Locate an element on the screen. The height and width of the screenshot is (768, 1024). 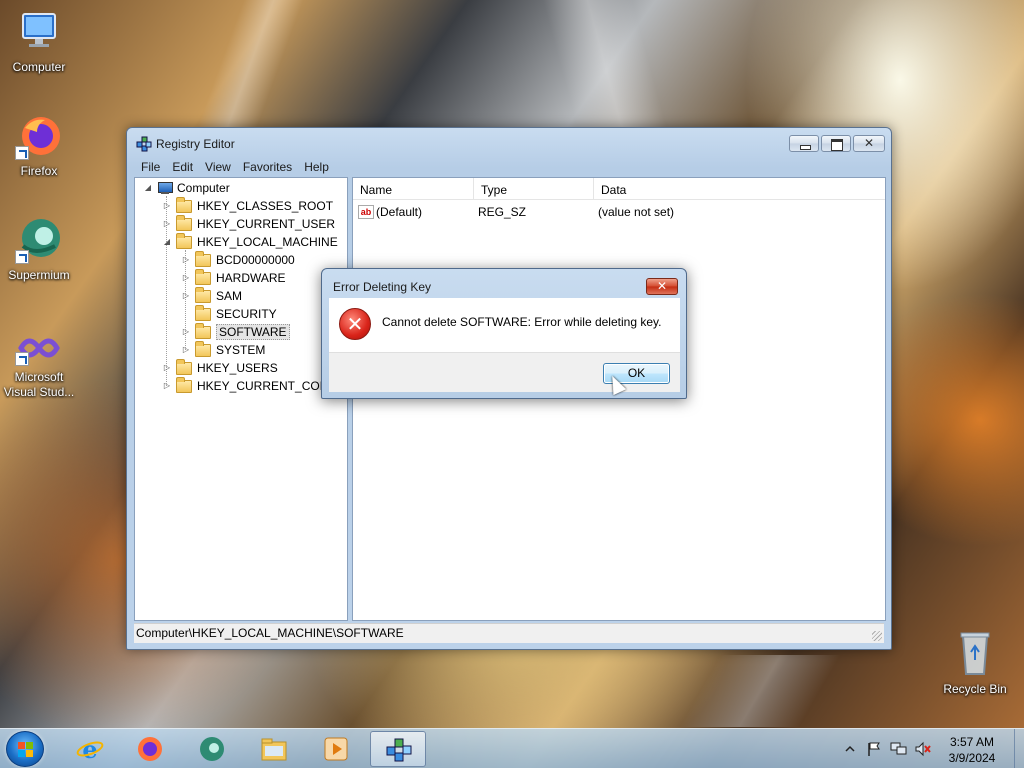
action-center-flag-icon is located at coordinates (874, 749).